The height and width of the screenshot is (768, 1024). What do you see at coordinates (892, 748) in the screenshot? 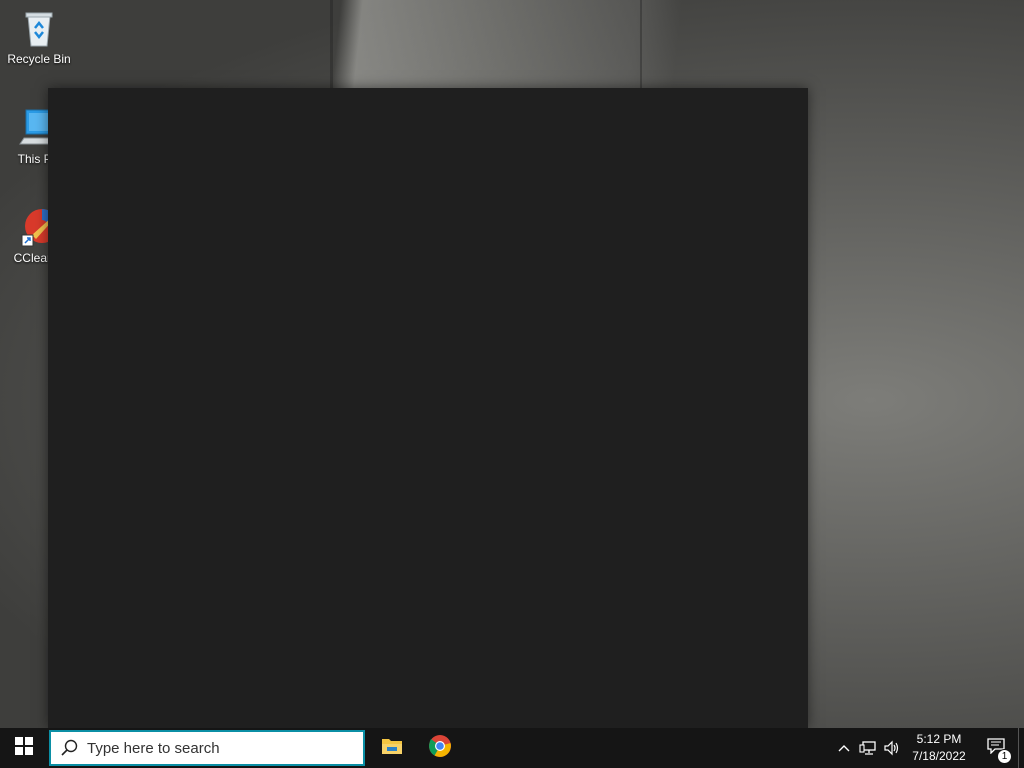
I see `volume-icon` at bounding box center [892, 748].